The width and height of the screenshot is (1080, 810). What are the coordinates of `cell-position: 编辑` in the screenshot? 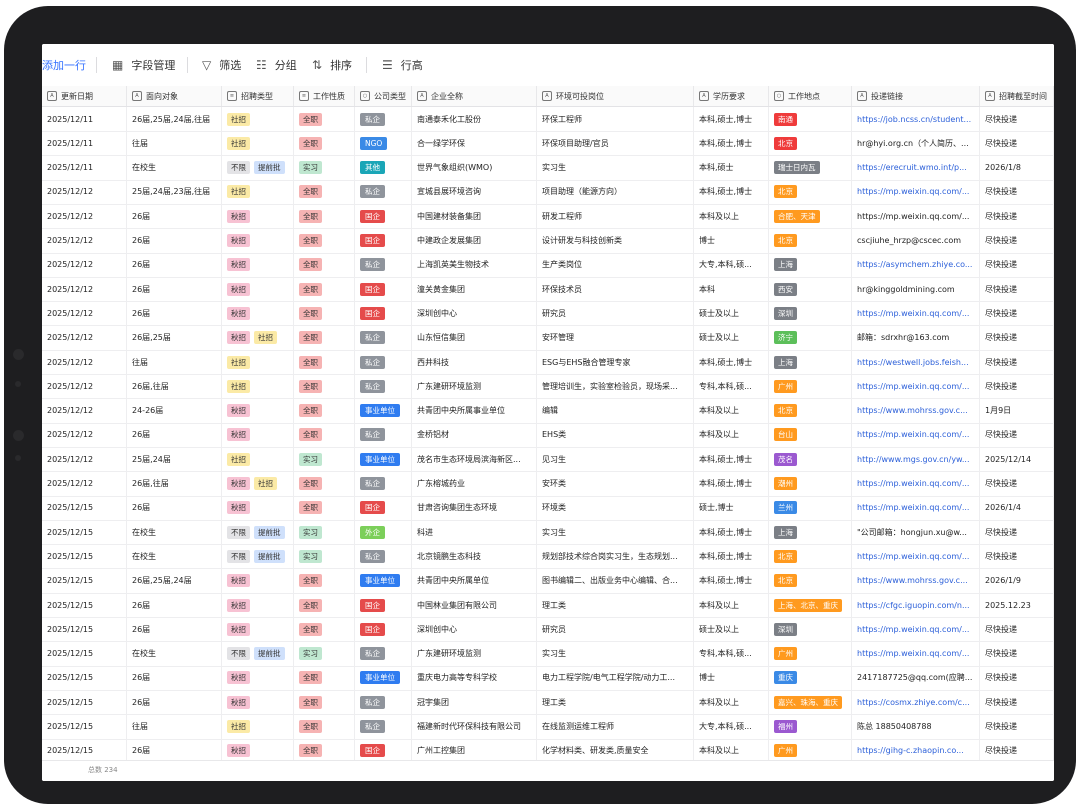 It's located at (615, 410).